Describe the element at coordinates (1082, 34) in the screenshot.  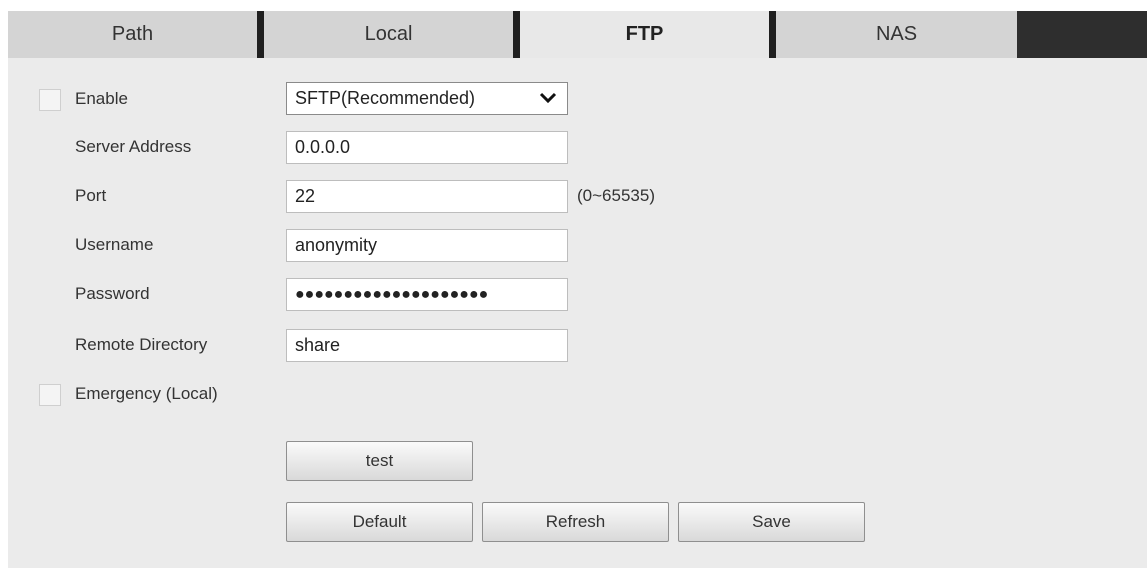
I see `tab-bar-end` at that location.